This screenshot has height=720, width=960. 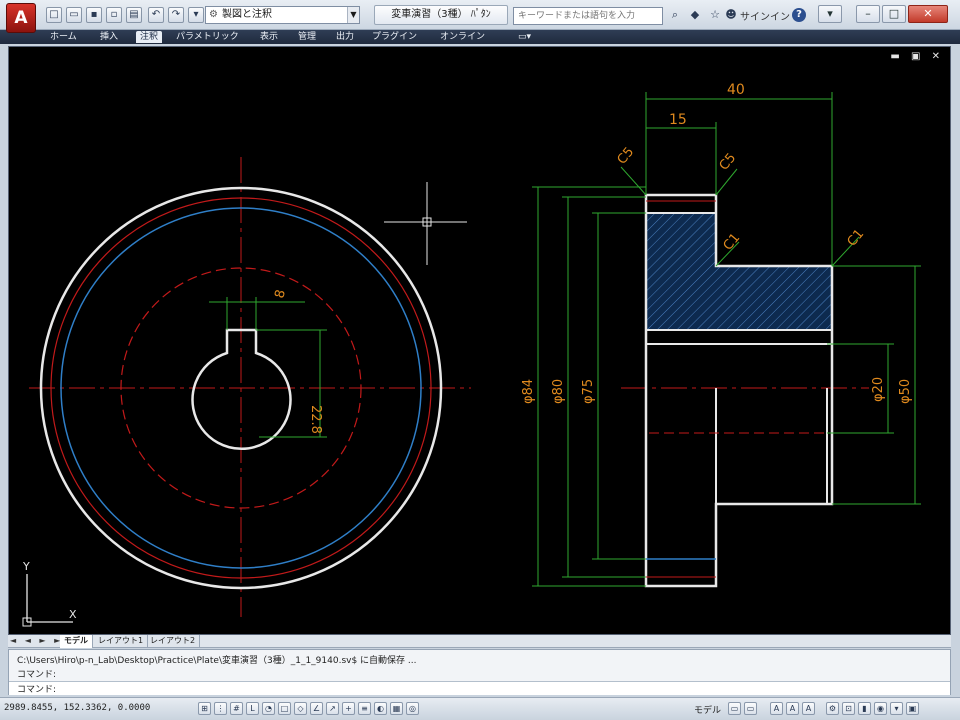 What do you see at coordinates (558, 391) in the screenshot?
I see `dim-second-diameter: φ80` at bounding box center [558, 391].